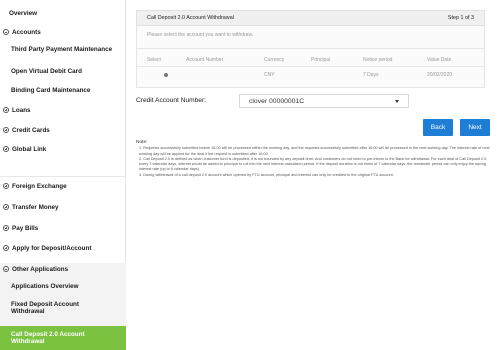  I want to click on sidebar-item-open-virtual-debit-card: Open Virtual Debit Card, so click(63, 71).